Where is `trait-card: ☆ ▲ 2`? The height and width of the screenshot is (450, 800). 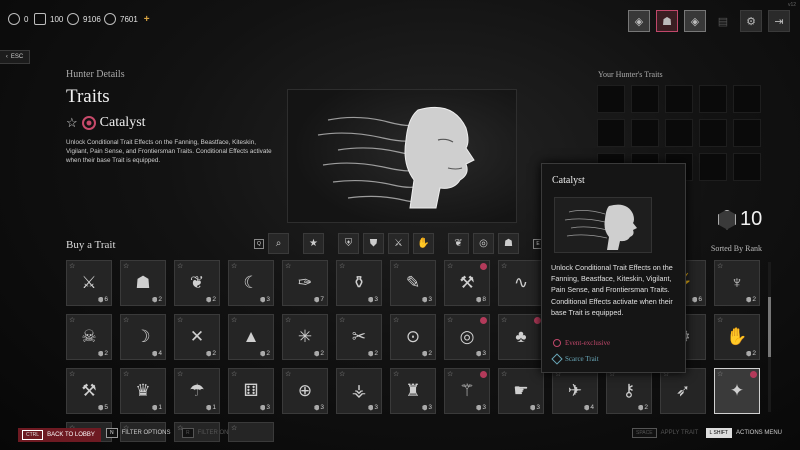
trait-card: ☆ ▲ 2 is located at coordinates (251, 337).